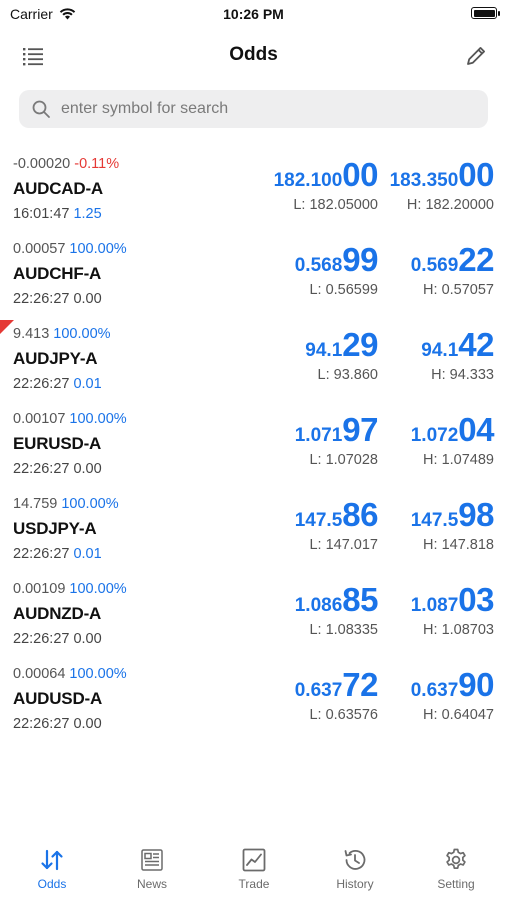 Image resolution: width=507 pixels, height=900 pixels. I want to click on status-time: 10:26 PM, so click(253, 14).